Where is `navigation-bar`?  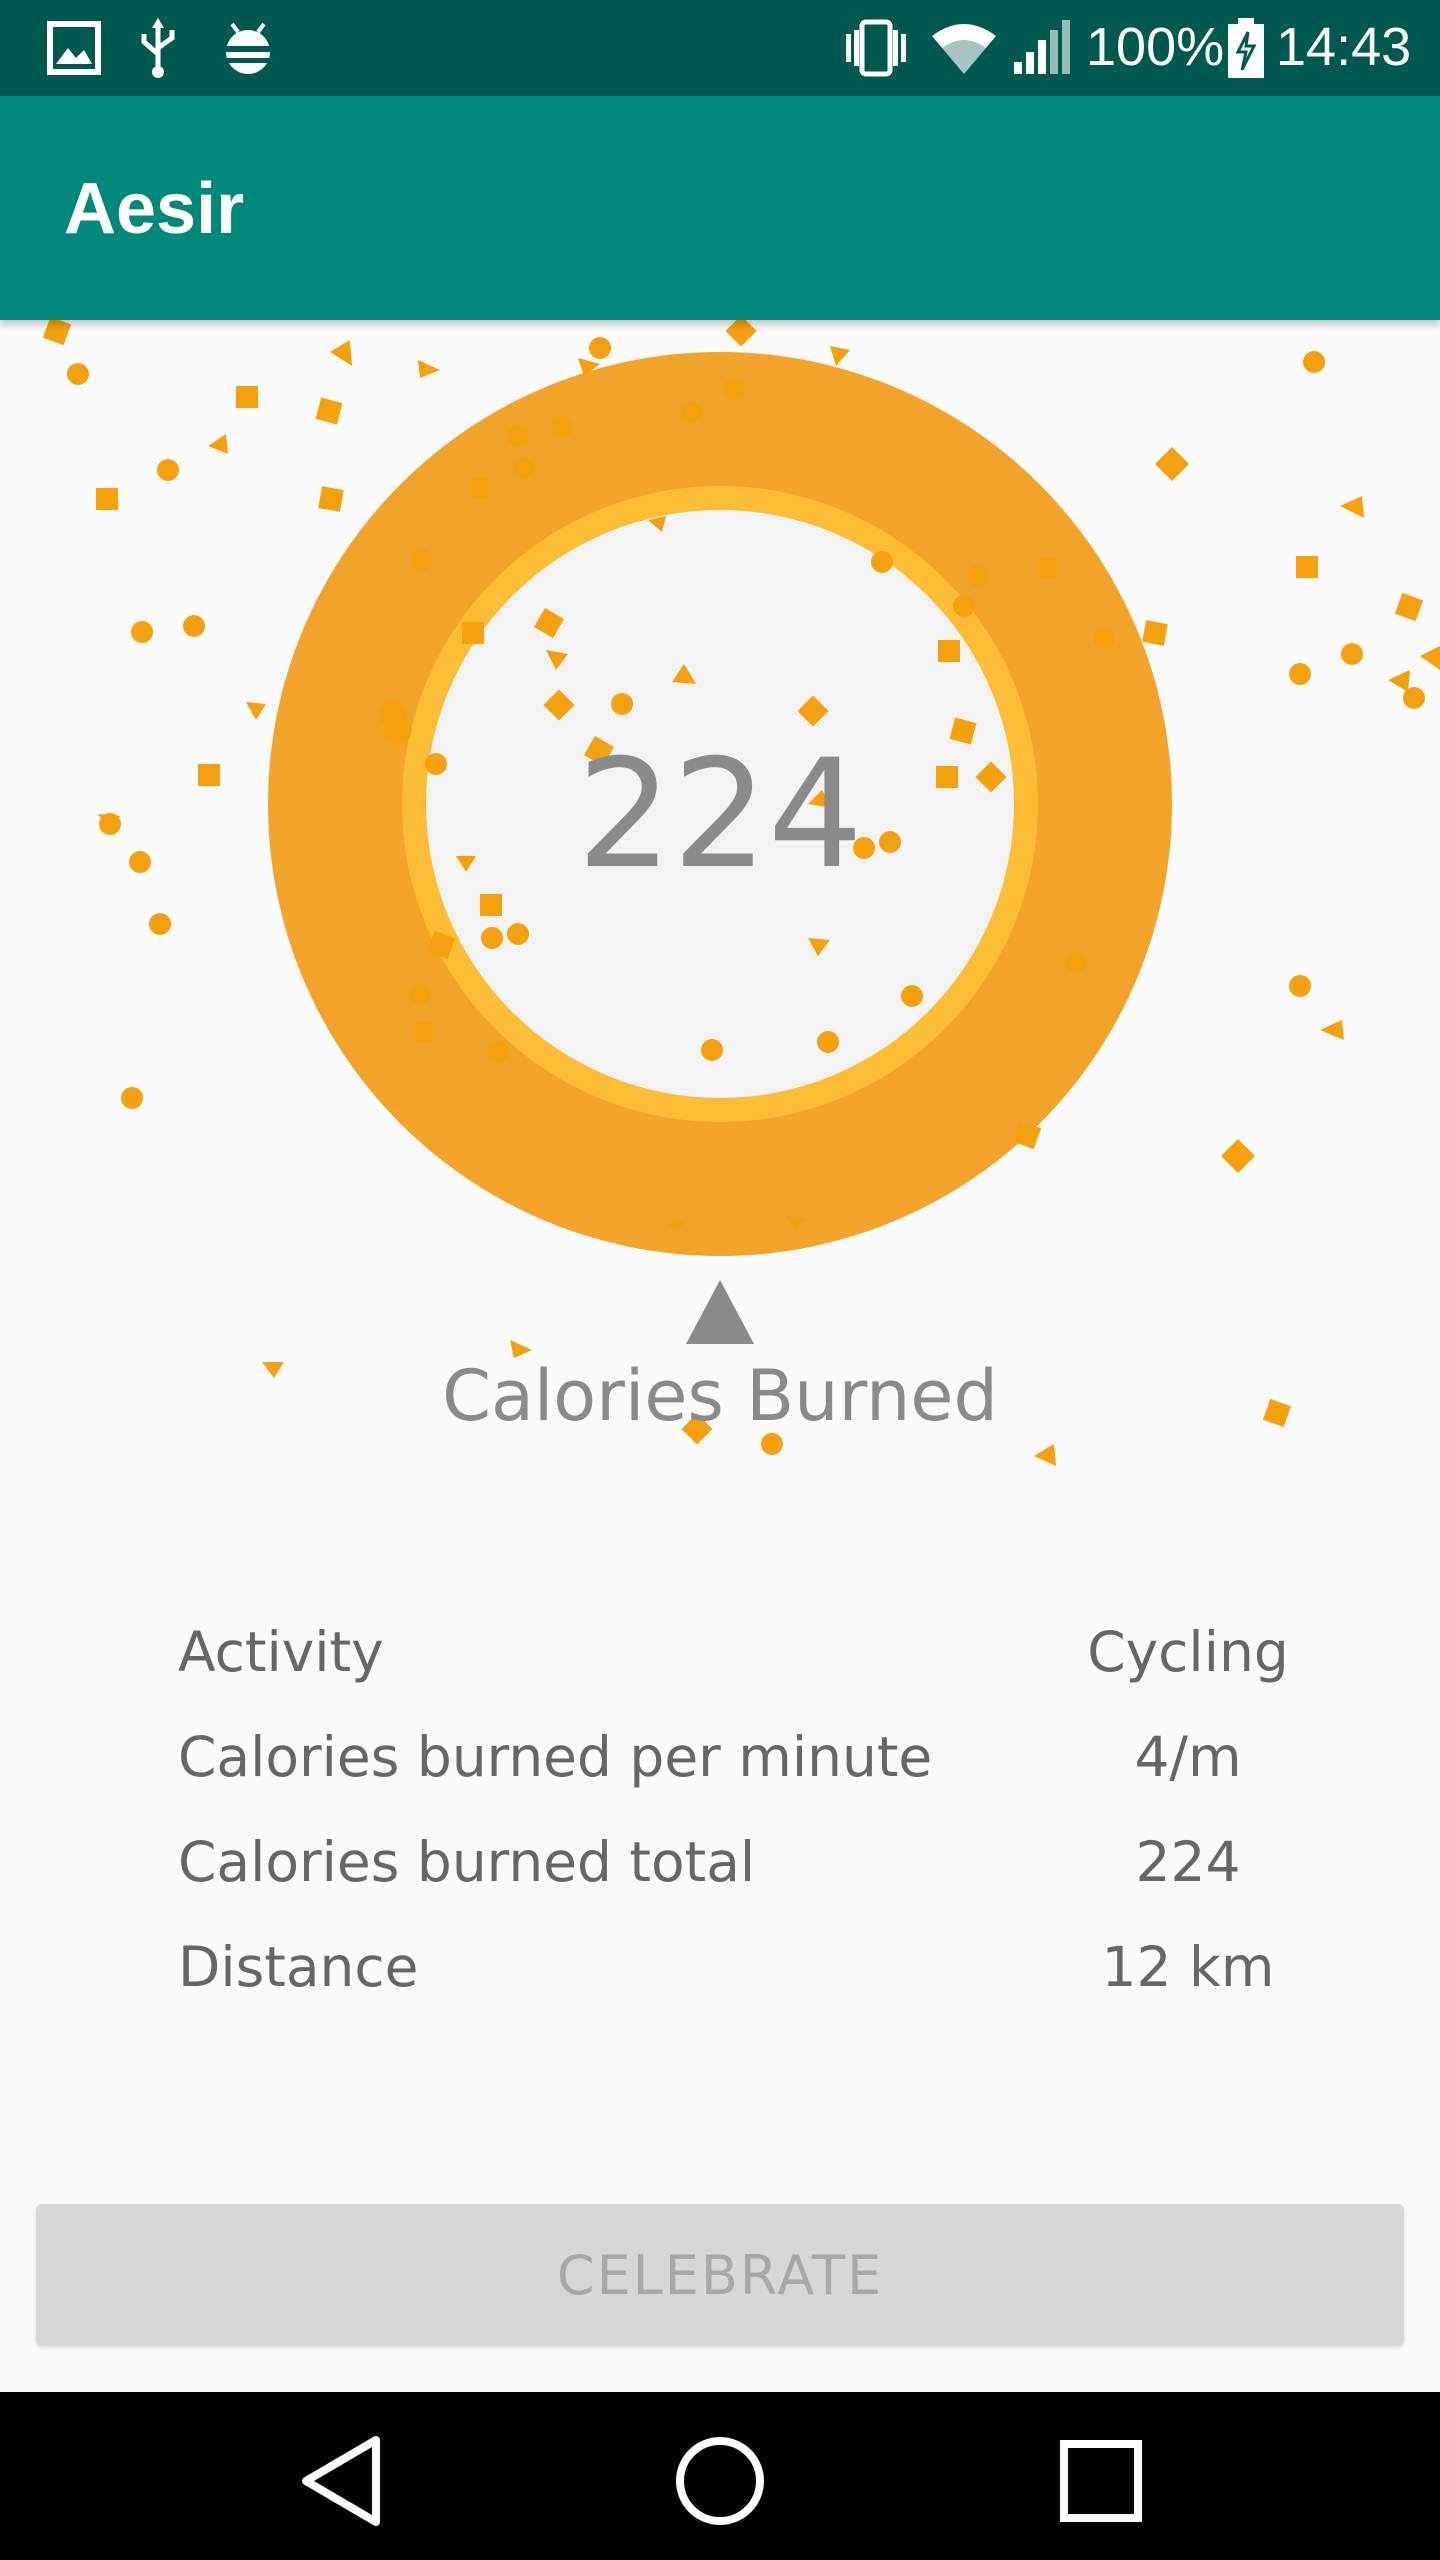 navigation-bar is located at coordinates (720, 2476).